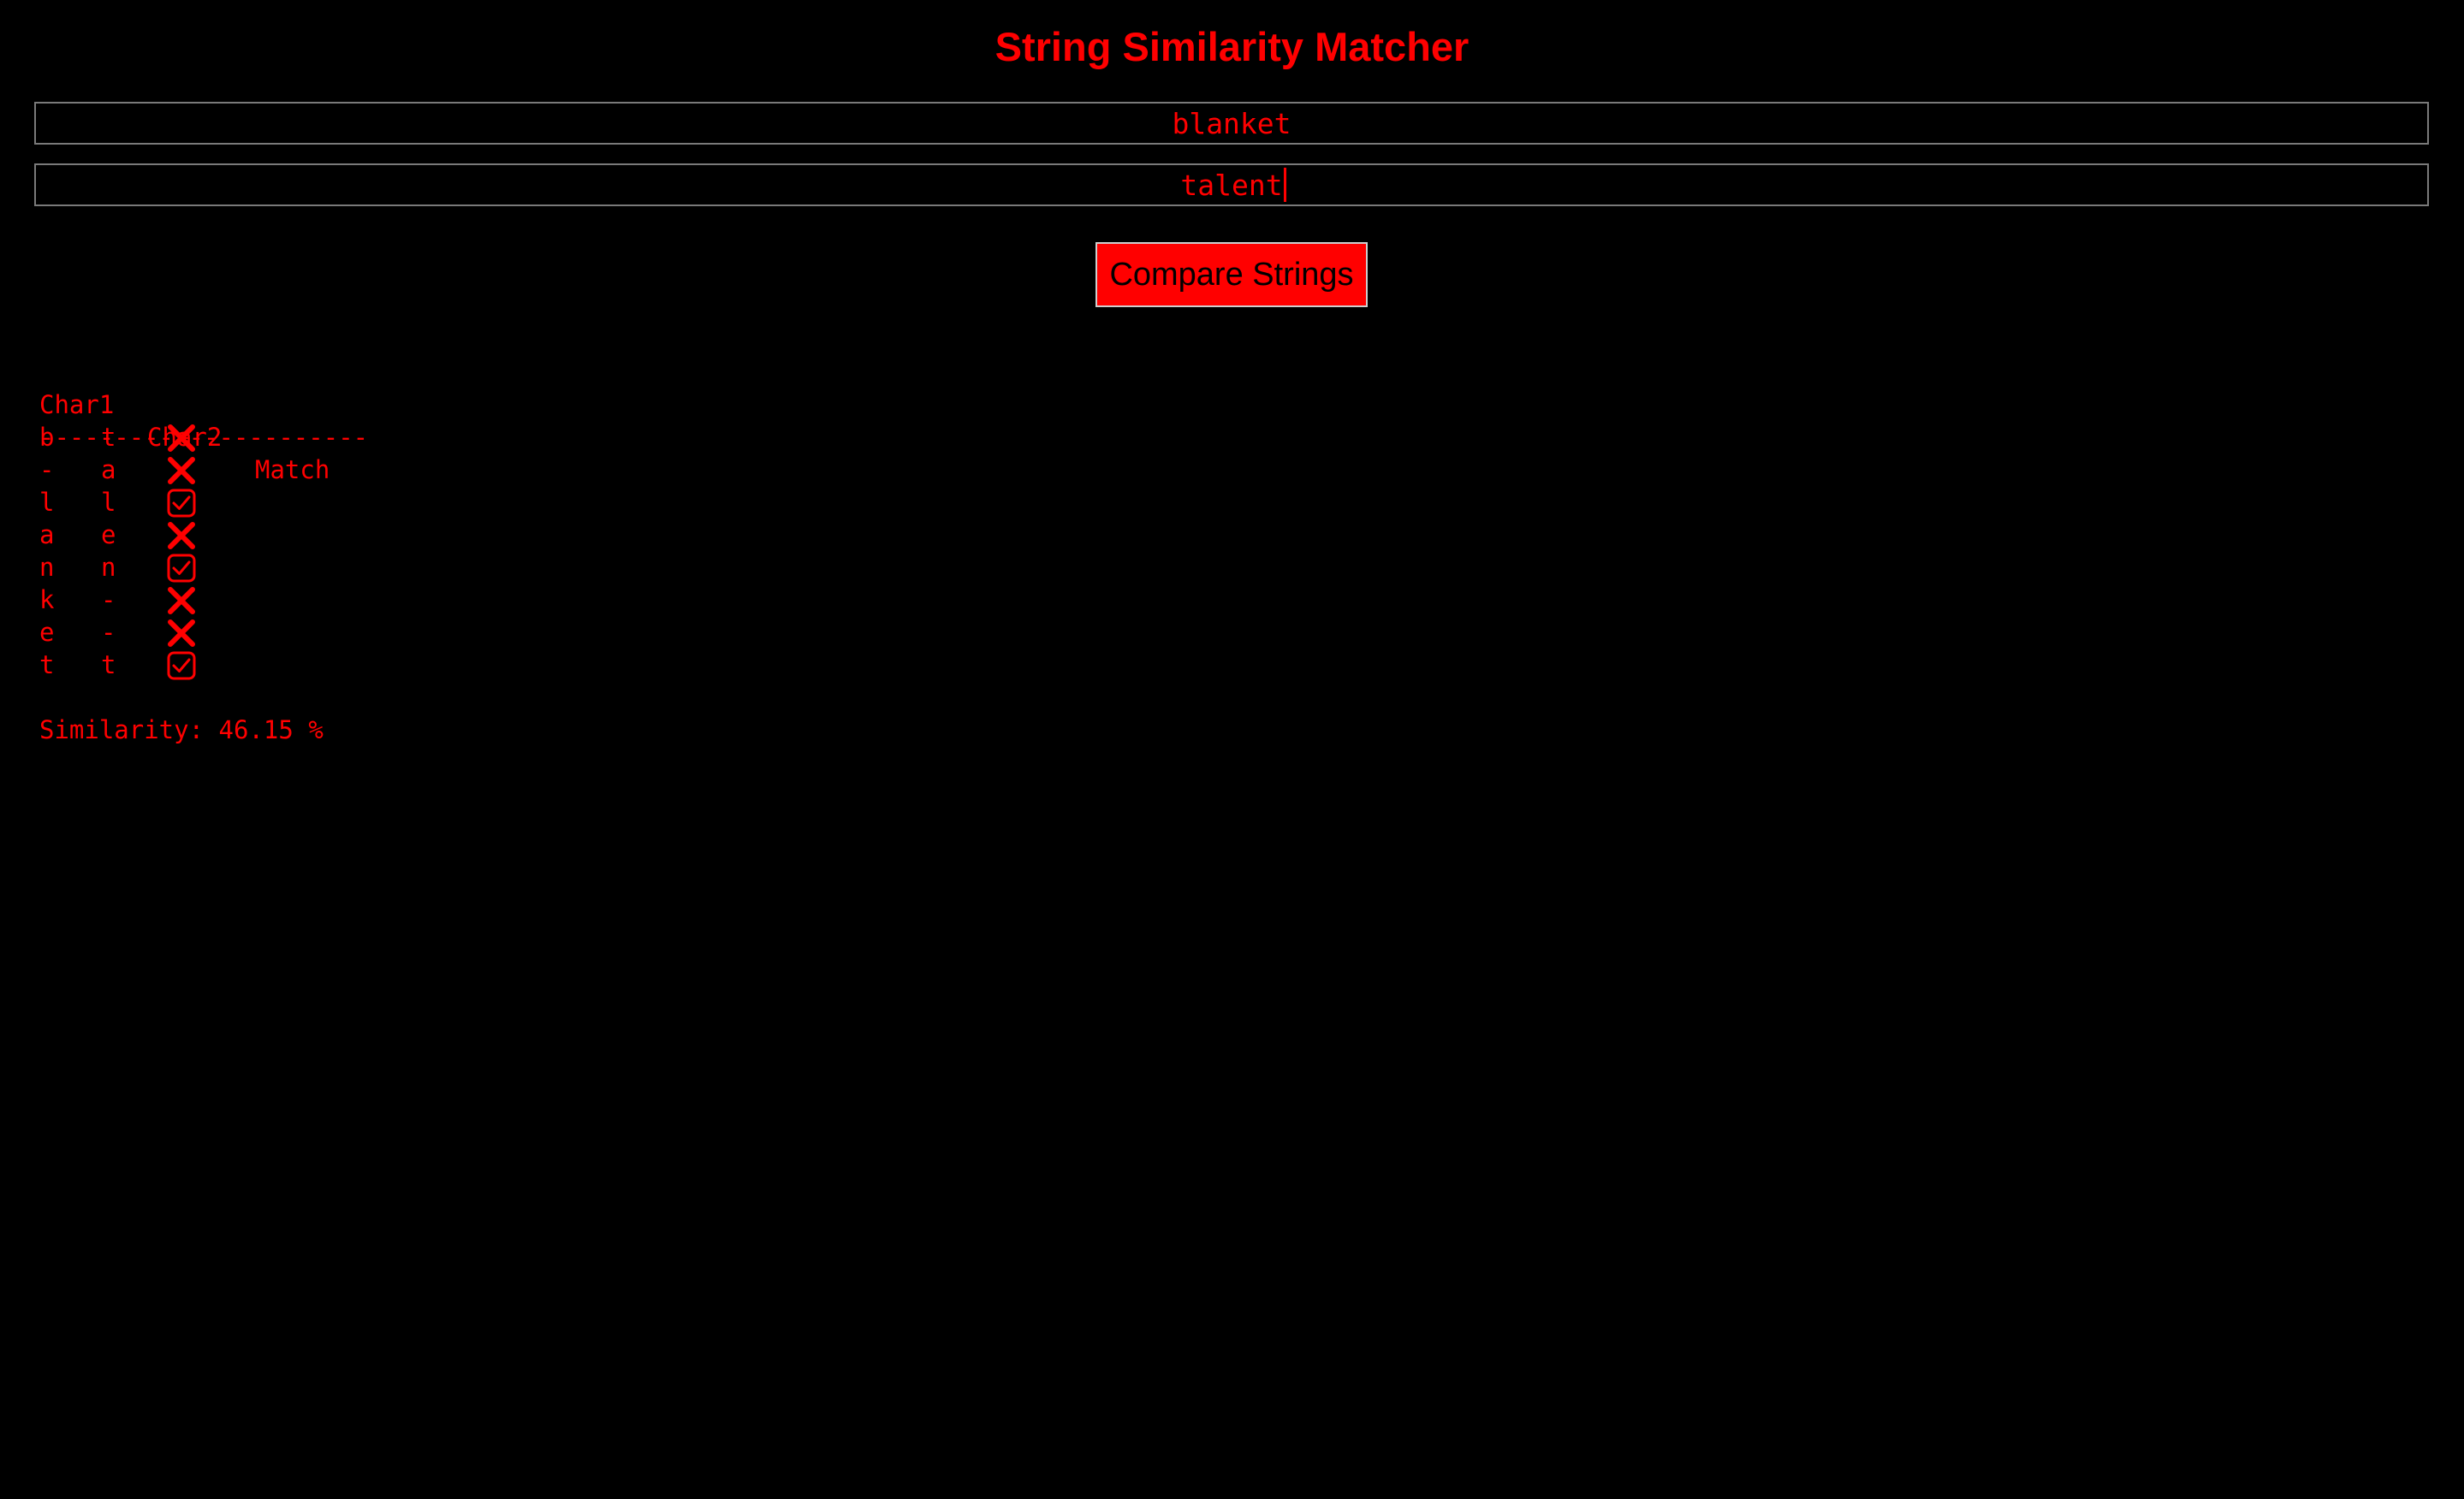 The width and height of the screenshot is (2464, 1499). I want to click on result-row: e-, so click(181, 632).